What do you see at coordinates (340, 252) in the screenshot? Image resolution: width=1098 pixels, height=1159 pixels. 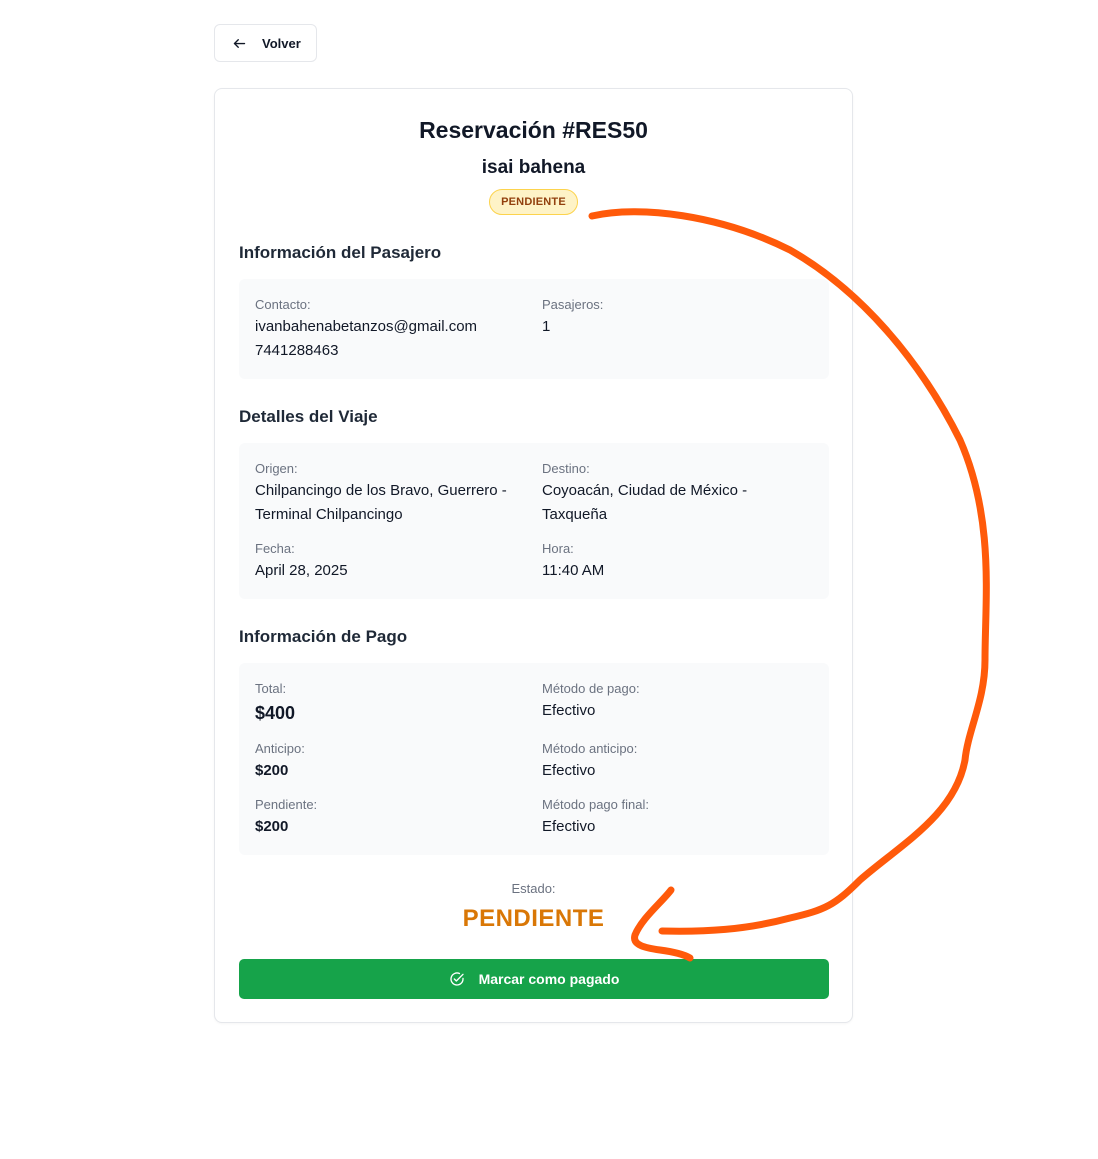 I see `passenger-section-title: Información del Pasajero` at bounding box center [340, 252].